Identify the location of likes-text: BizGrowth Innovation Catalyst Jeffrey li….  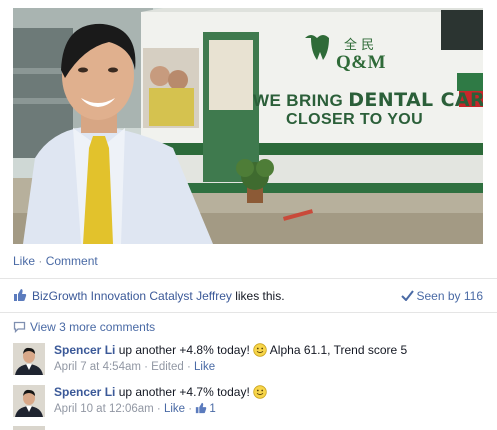
(158, 296).